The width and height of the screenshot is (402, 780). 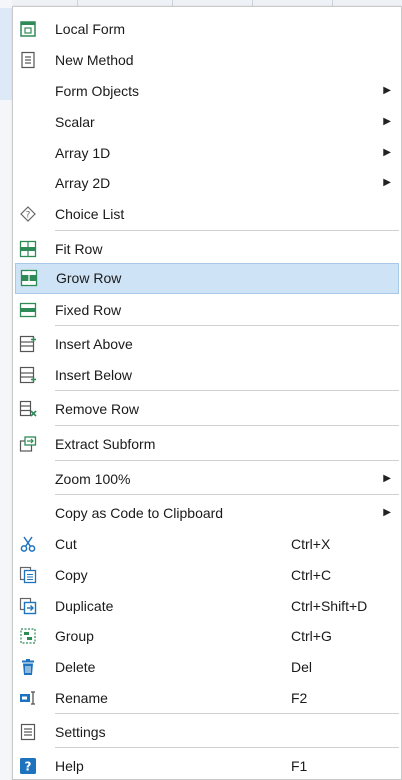 I want to click on menu-item-label: Form Objects, so click(x=97, y=91).